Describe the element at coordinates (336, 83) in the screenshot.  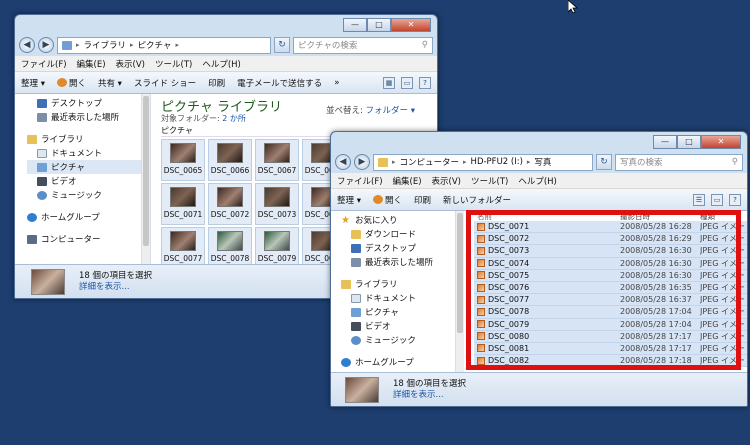
I see `more-commands-button: »` at that location.